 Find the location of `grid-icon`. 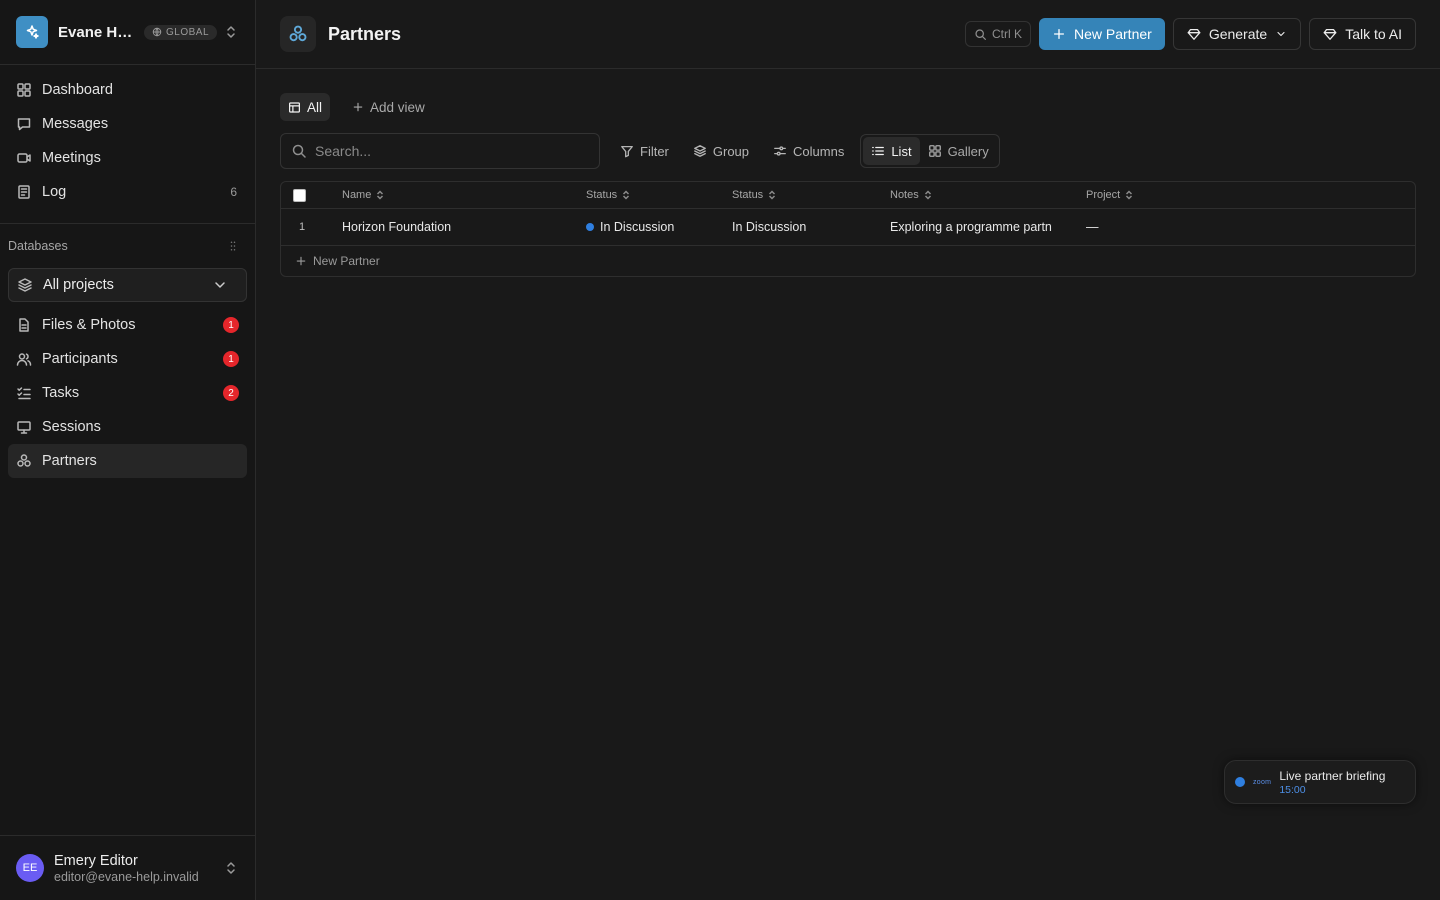

grid-icon is located at coordinates (24, 90).